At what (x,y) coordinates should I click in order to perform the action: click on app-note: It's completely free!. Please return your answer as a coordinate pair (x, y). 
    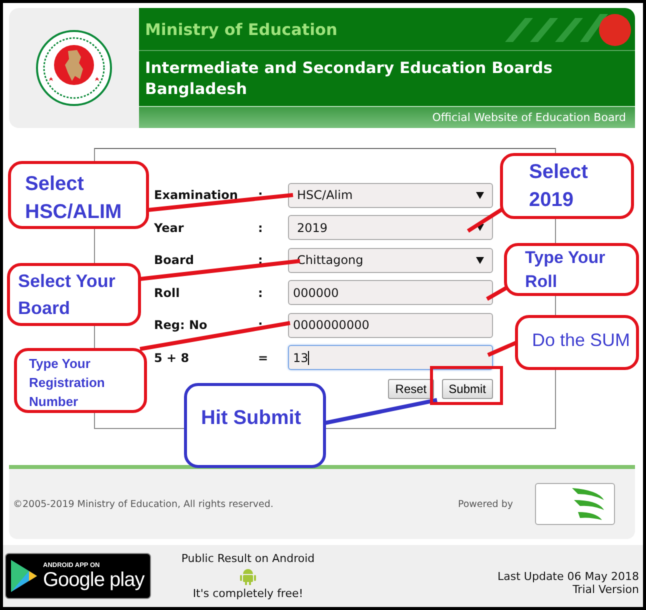
    Looking at the image, I should click on (248, 593).